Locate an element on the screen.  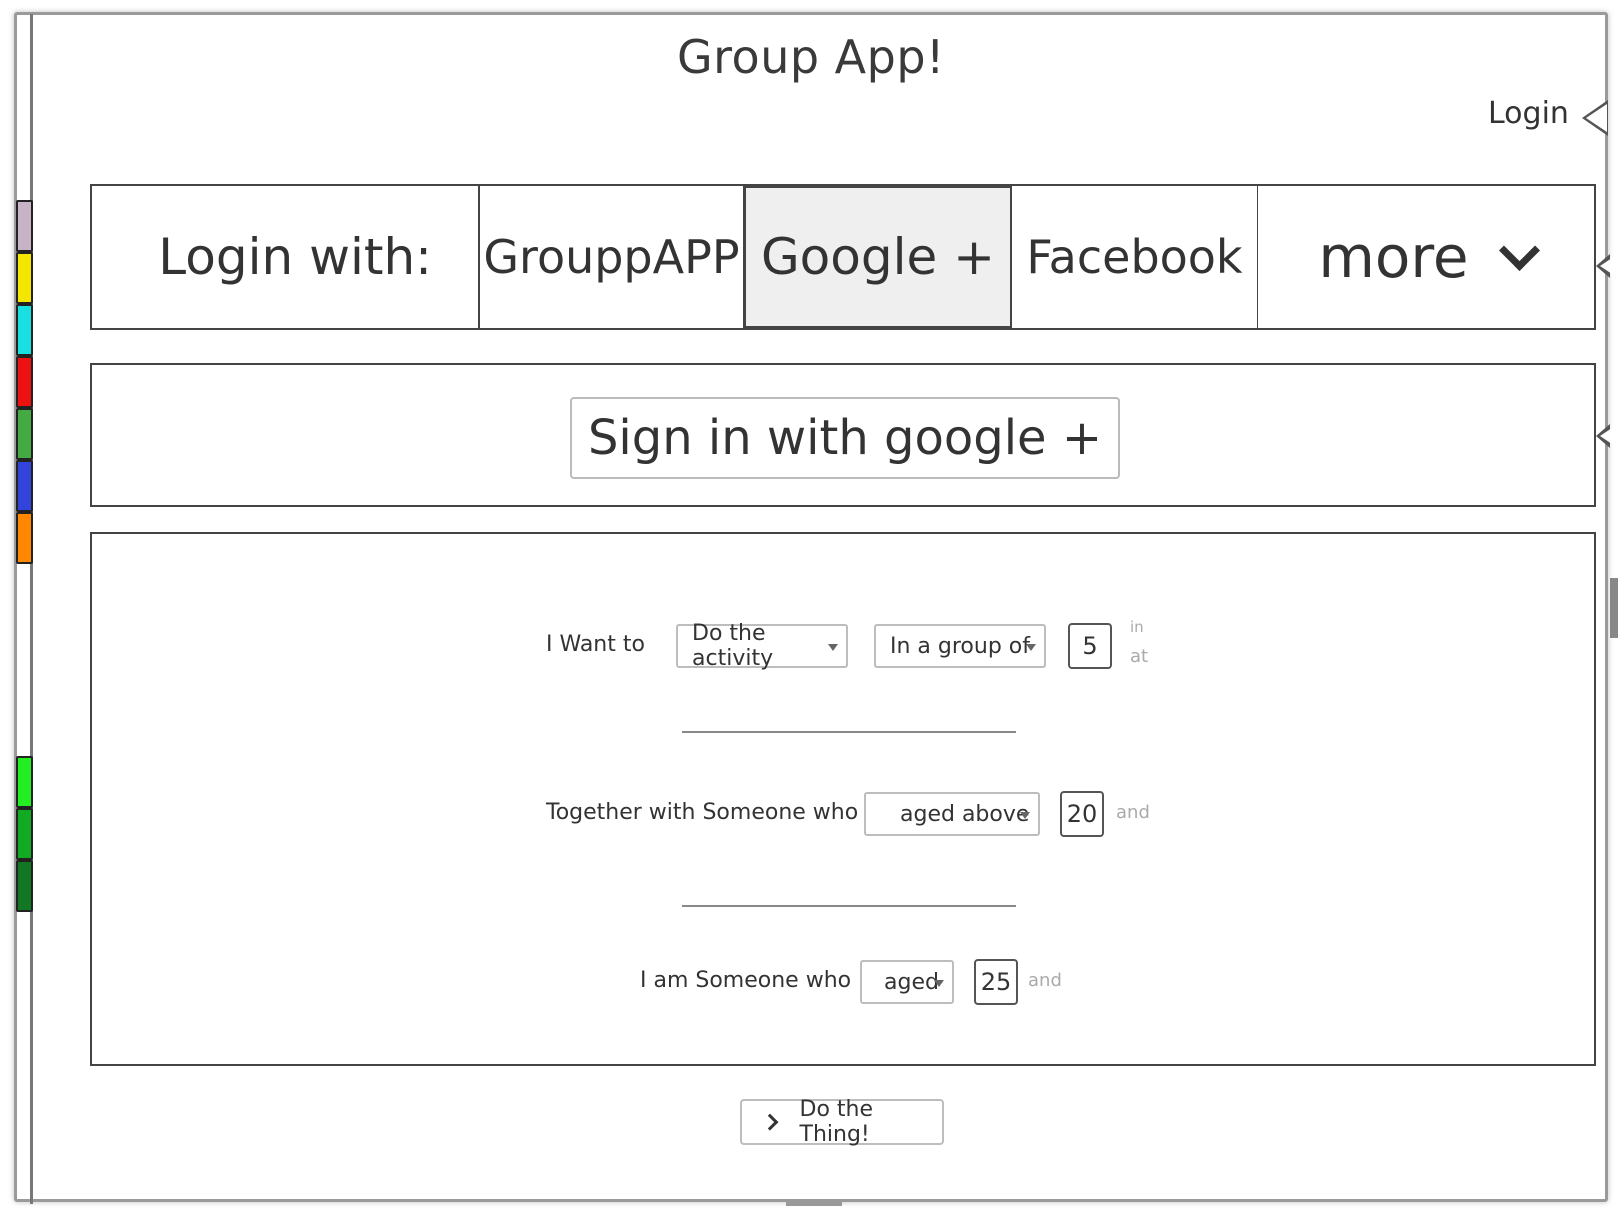
color-tab-red is located at coordinates (24, 382).